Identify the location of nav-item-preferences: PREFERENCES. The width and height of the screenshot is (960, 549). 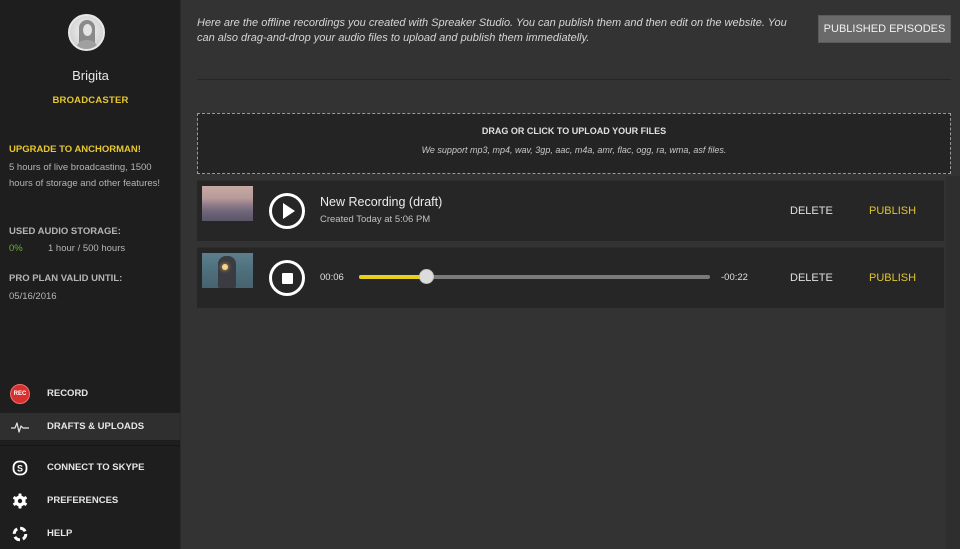
(90, 500).